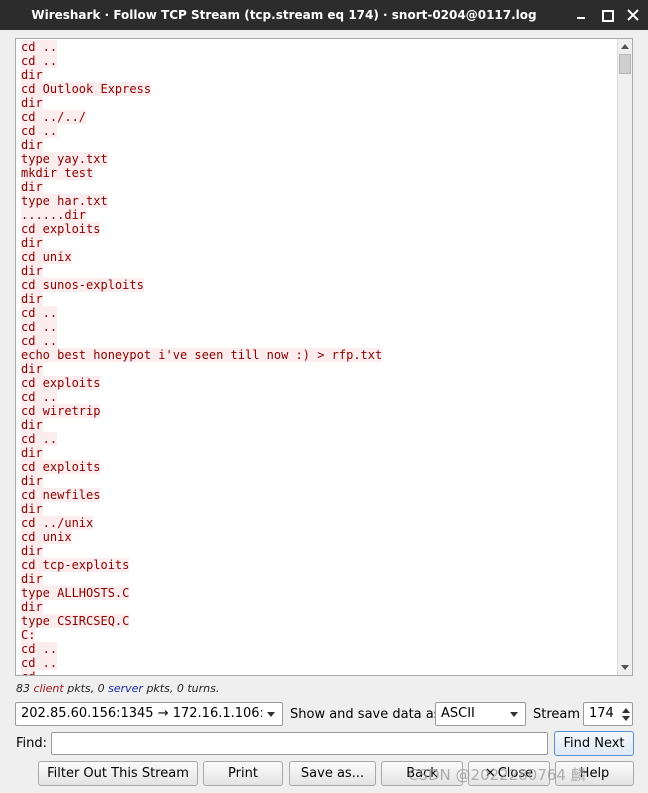 The image size is (648, 793). I want to click on scroll-up-arrow-icon, so click(625, 46).